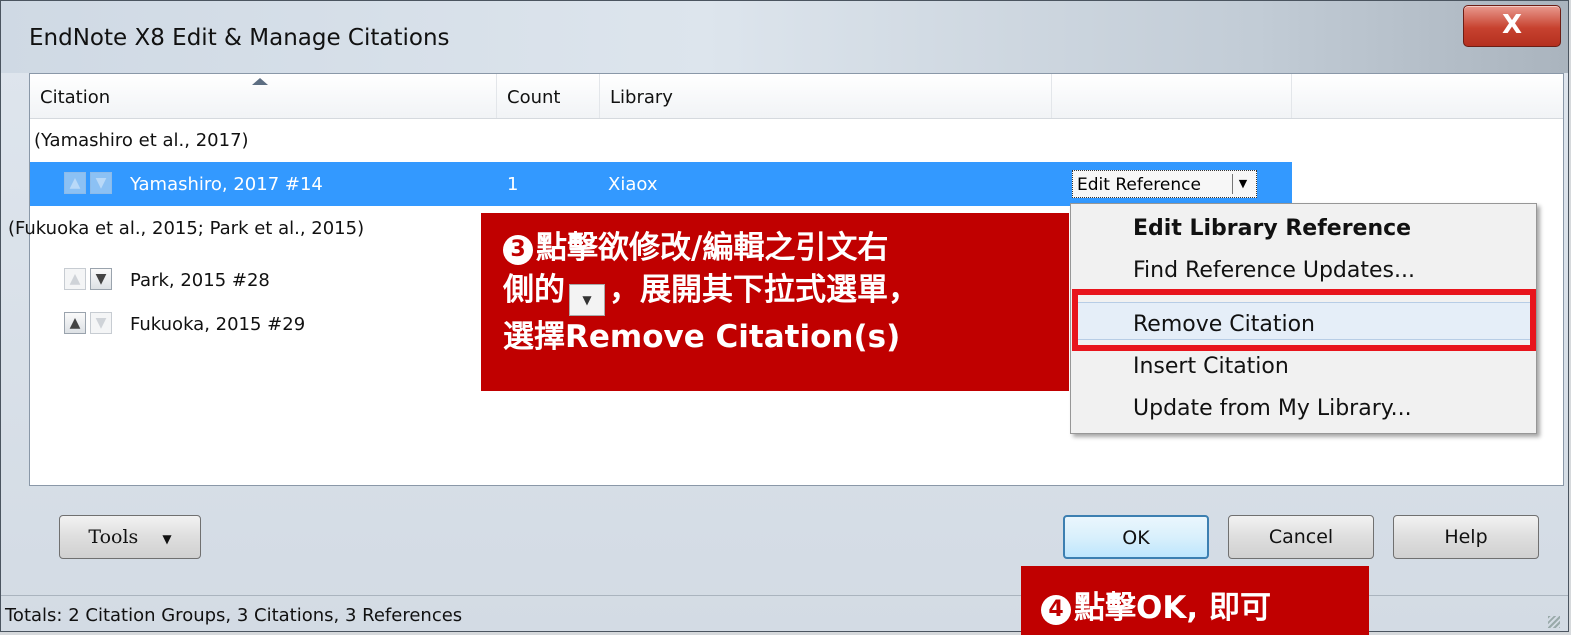 Image resolution: width=1571 pixels, height=635 pixels. I want to click on title-bar: EndNote X8 Edit & Manage Citations X, so click(784, 37).